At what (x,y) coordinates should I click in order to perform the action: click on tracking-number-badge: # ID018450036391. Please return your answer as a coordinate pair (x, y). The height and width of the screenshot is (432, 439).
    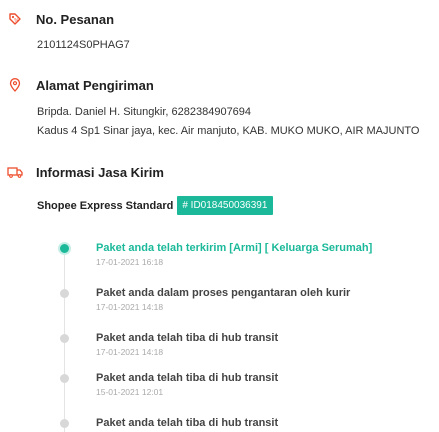
    Looking at the image, I should click on (225, 205).